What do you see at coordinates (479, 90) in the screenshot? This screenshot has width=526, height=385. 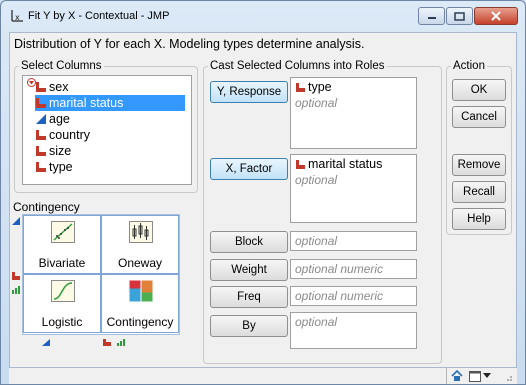 I see `ok-button: OK` at bounding box center [479, 90].